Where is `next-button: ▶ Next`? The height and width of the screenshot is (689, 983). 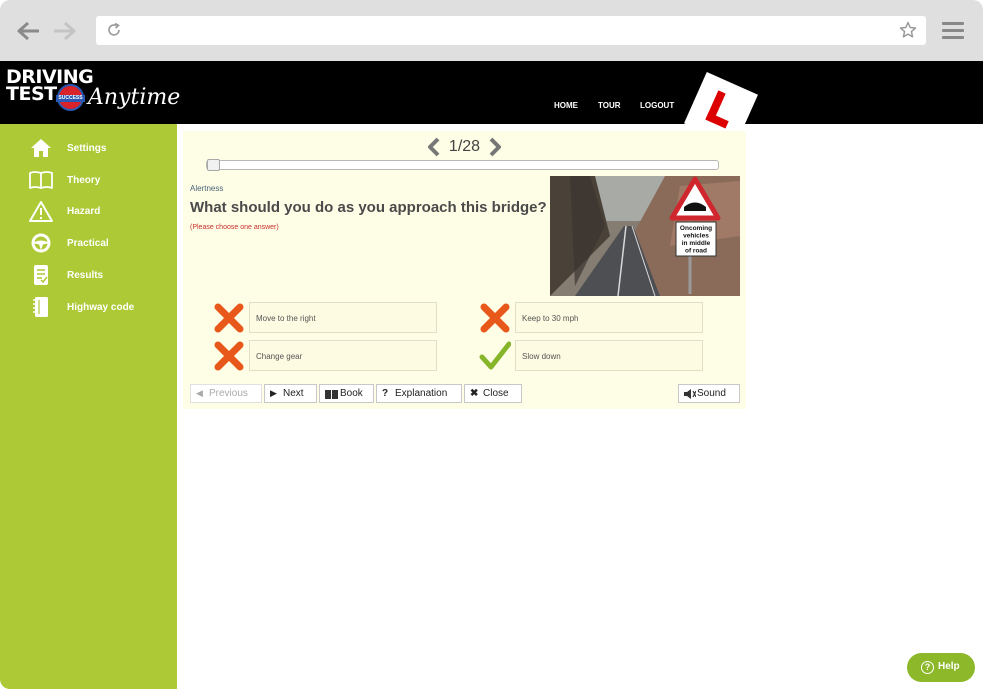 next-button: ▶ Next is located at coordinates (290, 393).